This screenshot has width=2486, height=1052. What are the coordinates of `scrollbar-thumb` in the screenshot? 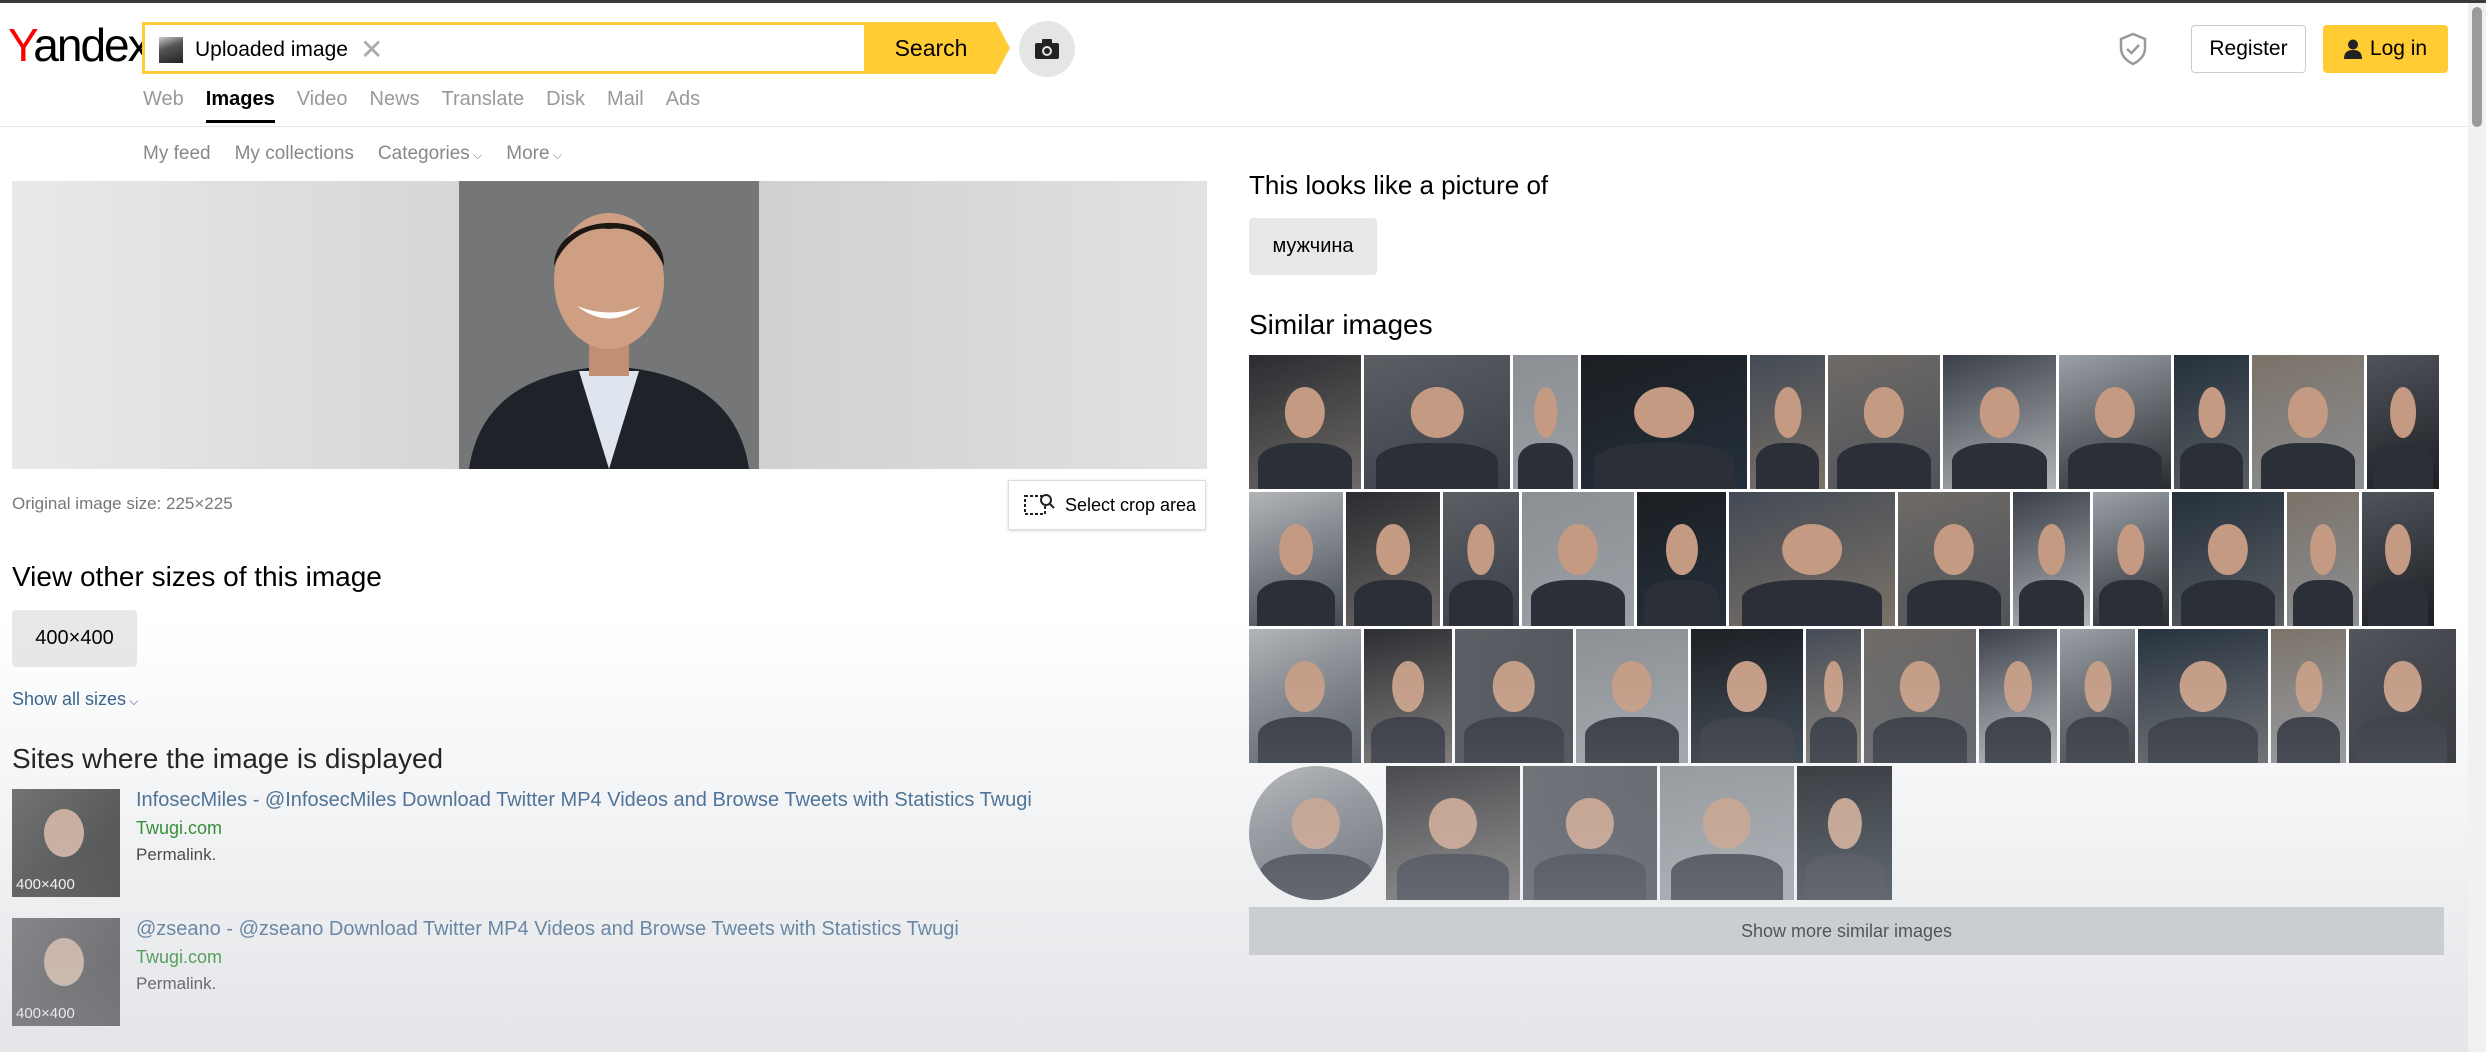 It's located at (2477, 67).